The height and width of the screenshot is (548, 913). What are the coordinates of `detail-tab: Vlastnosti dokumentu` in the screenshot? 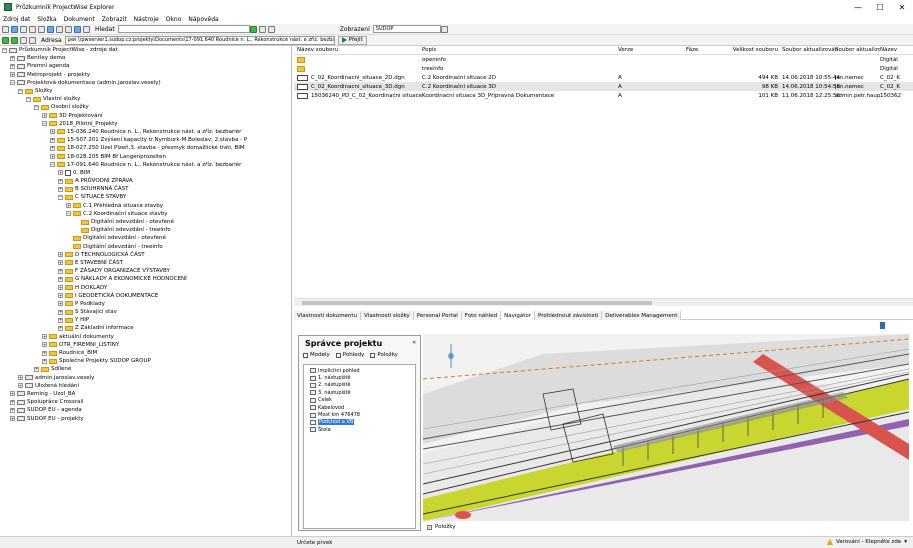 It's located at (328, 315).